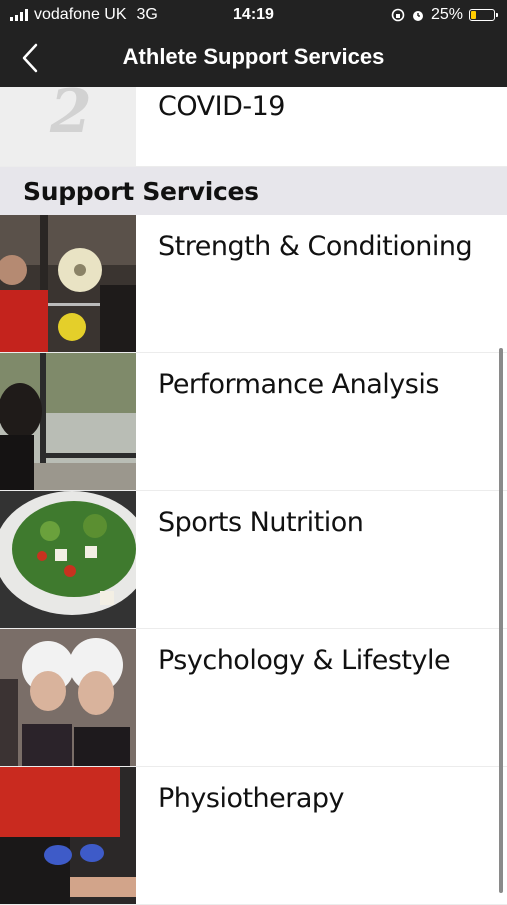 This screenshot has width=507, height=905. I want to click on salad-photo, so click(68, 559).